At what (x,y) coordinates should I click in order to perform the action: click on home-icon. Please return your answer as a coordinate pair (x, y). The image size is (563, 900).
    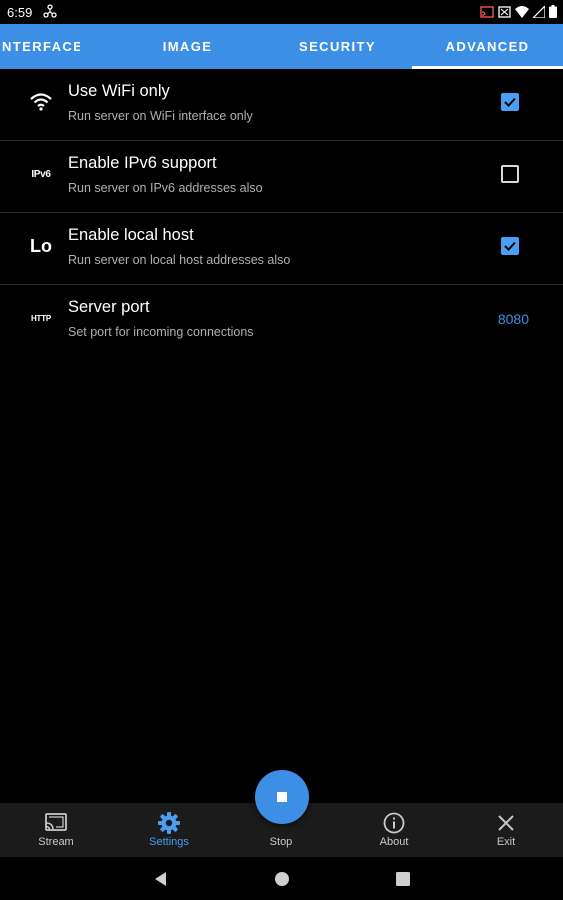
    Looking at the image, I should click on (282, 879).